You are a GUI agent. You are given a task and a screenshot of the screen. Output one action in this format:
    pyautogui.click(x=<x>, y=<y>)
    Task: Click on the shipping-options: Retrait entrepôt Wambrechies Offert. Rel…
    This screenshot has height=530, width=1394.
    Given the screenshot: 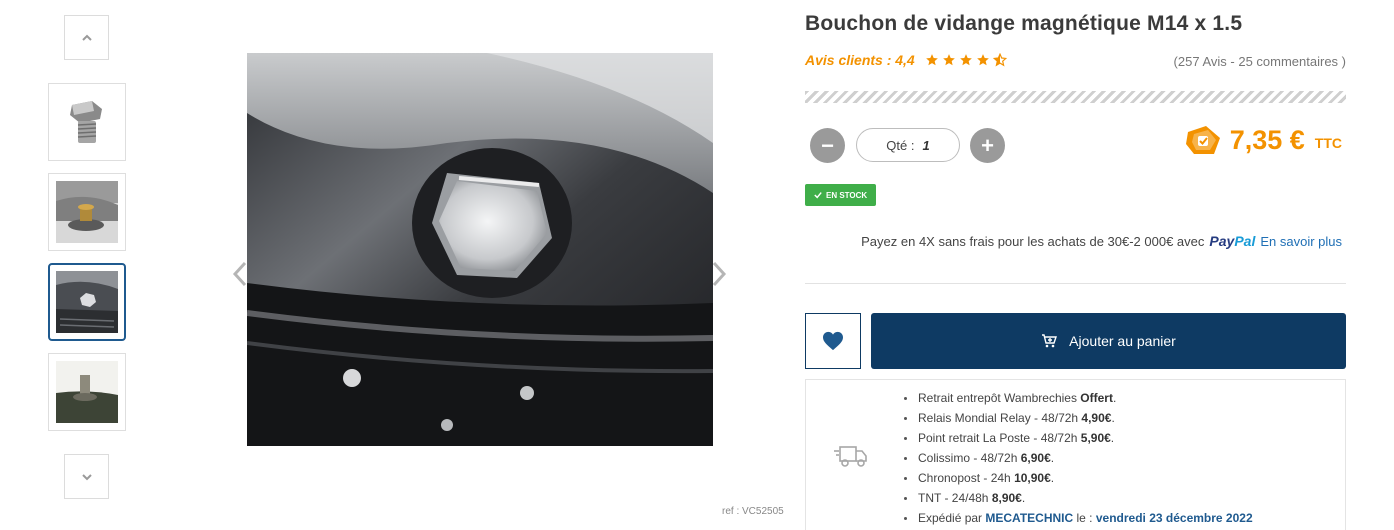 What is the action you would take?
    pyautogui.click(x=1075, y=454)
    